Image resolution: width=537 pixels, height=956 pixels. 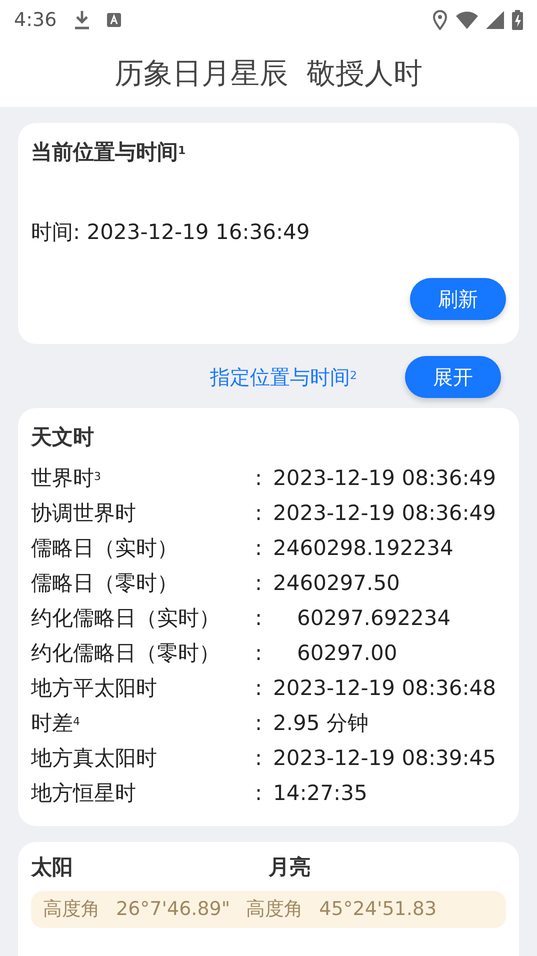 I want to click on row-label: 时差$^{4}$, so click(x=56, y=724).